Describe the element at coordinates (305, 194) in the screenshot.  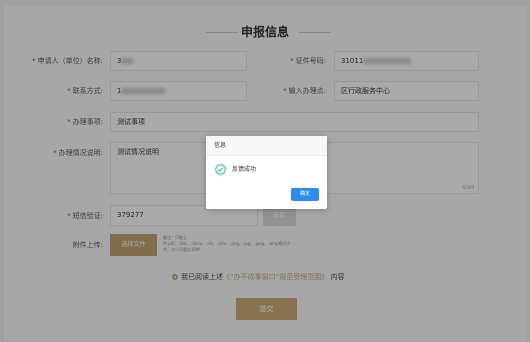
I see `confirm-button: 确定` at that location.